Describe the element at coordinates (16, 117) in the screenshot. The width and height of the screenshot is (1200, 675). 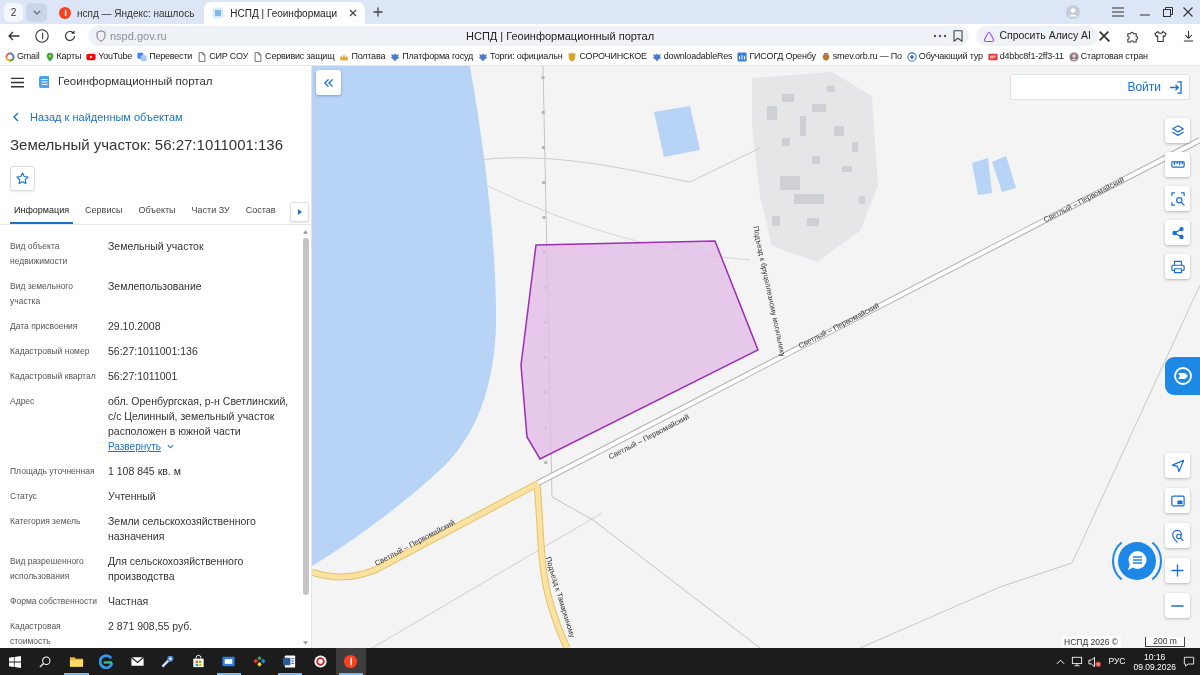
I see `chevron-left-icon` at that location.